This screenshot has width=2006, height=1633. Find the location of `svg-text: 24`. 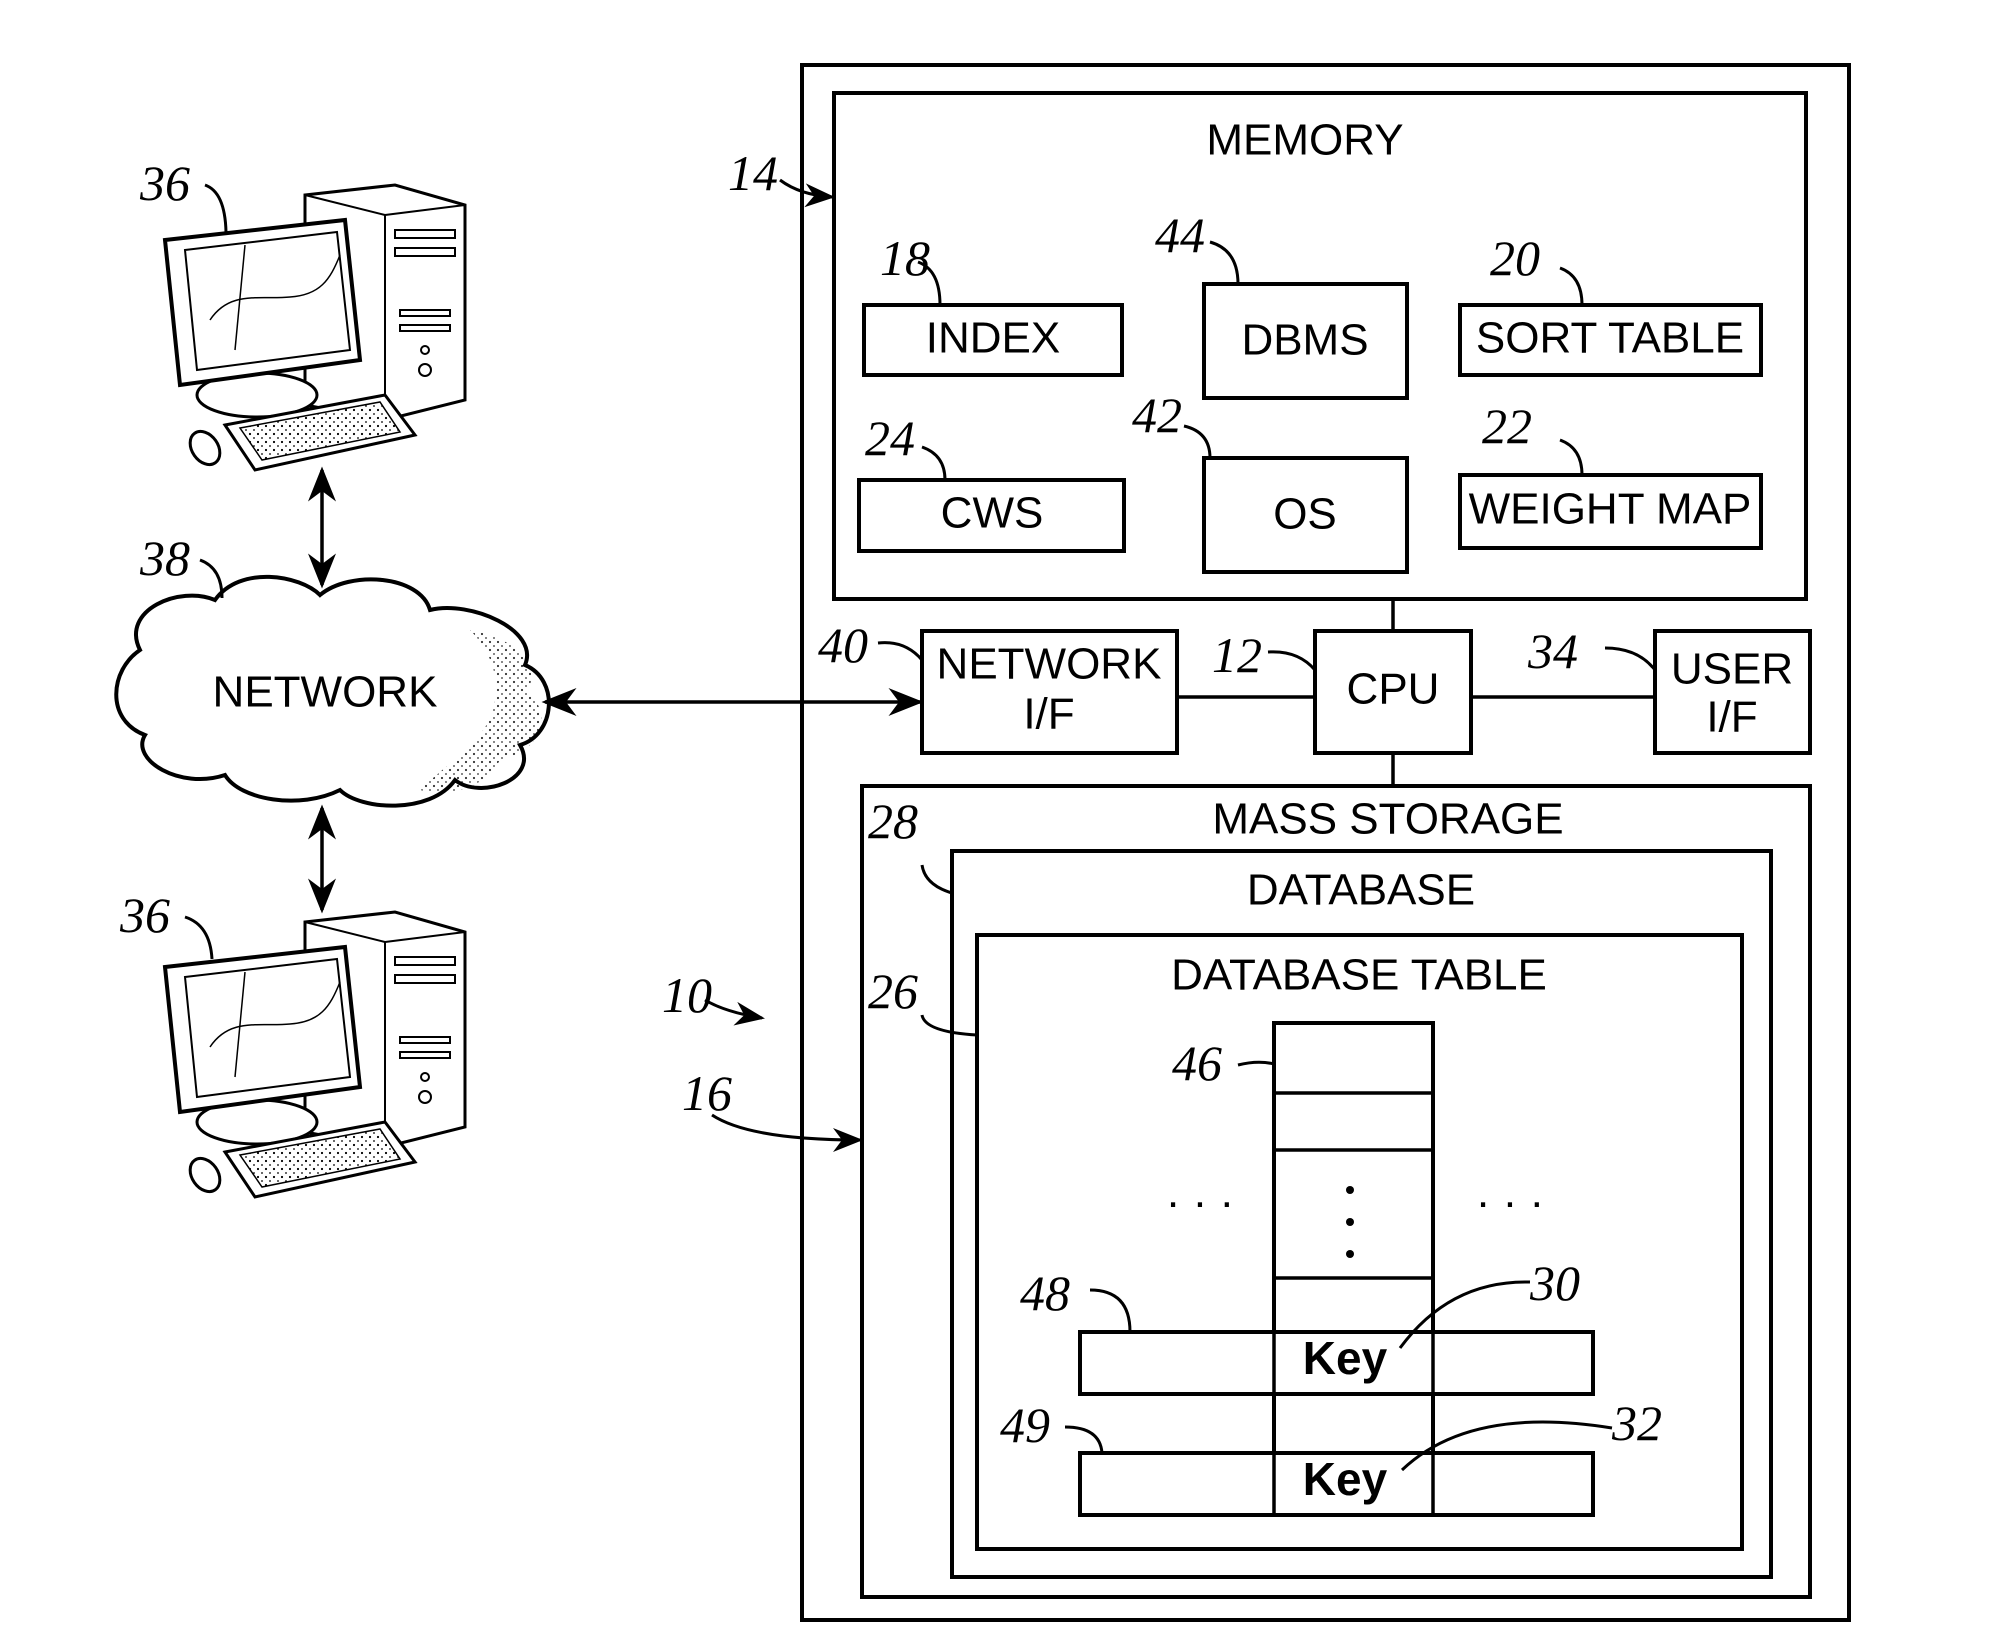

svg-text: 24 is located at coordinates (890, 438).